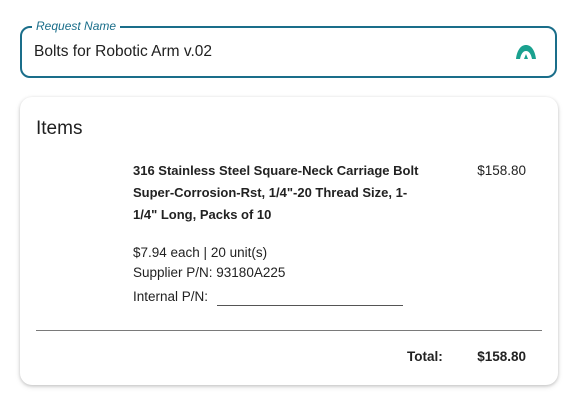 Image resolution: width=571 pixels, height=401 pixels. What do you see at coordinates (425, 356) in the screenshot?
I see `total-label: Total:` at bounding box center [425, 356].